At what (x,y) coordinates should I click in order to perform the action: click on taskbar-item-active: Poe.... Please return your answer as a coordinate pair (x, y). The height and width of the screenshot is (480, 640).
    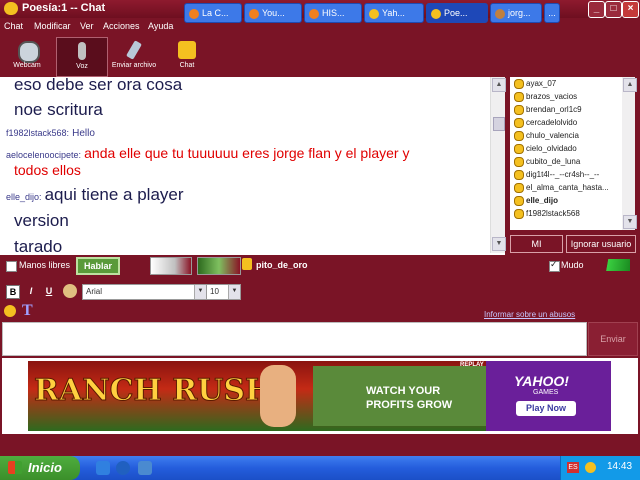
    Looking at the image, I should click on (457, 13).